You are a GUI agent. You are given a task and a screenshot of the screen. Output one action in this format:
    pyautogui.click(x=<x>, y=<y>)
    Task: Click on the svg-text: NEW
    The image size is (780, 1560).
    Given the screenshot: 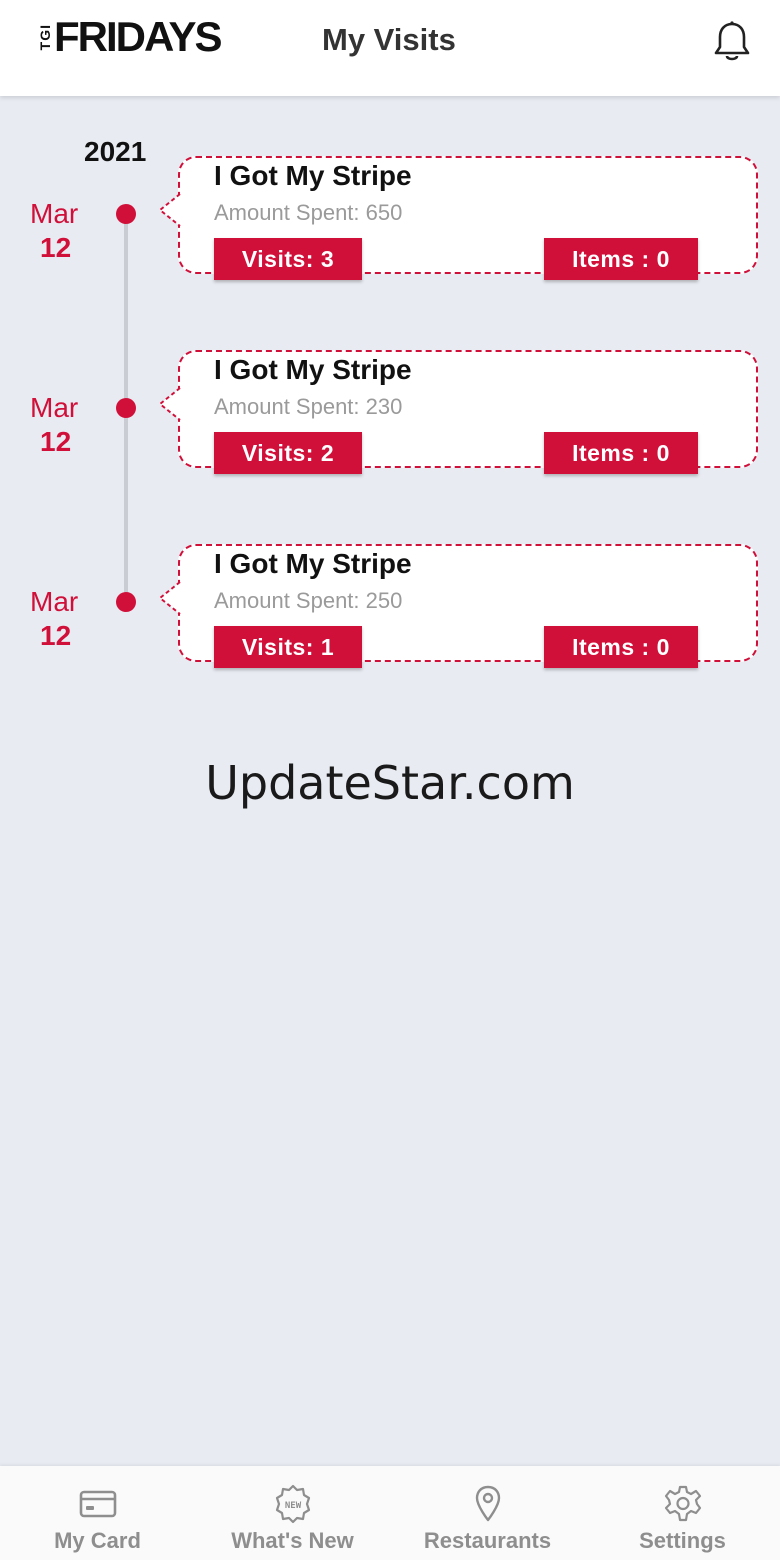 What is the action you would take?
    pyautogui.click(x=292, y=1506)
    